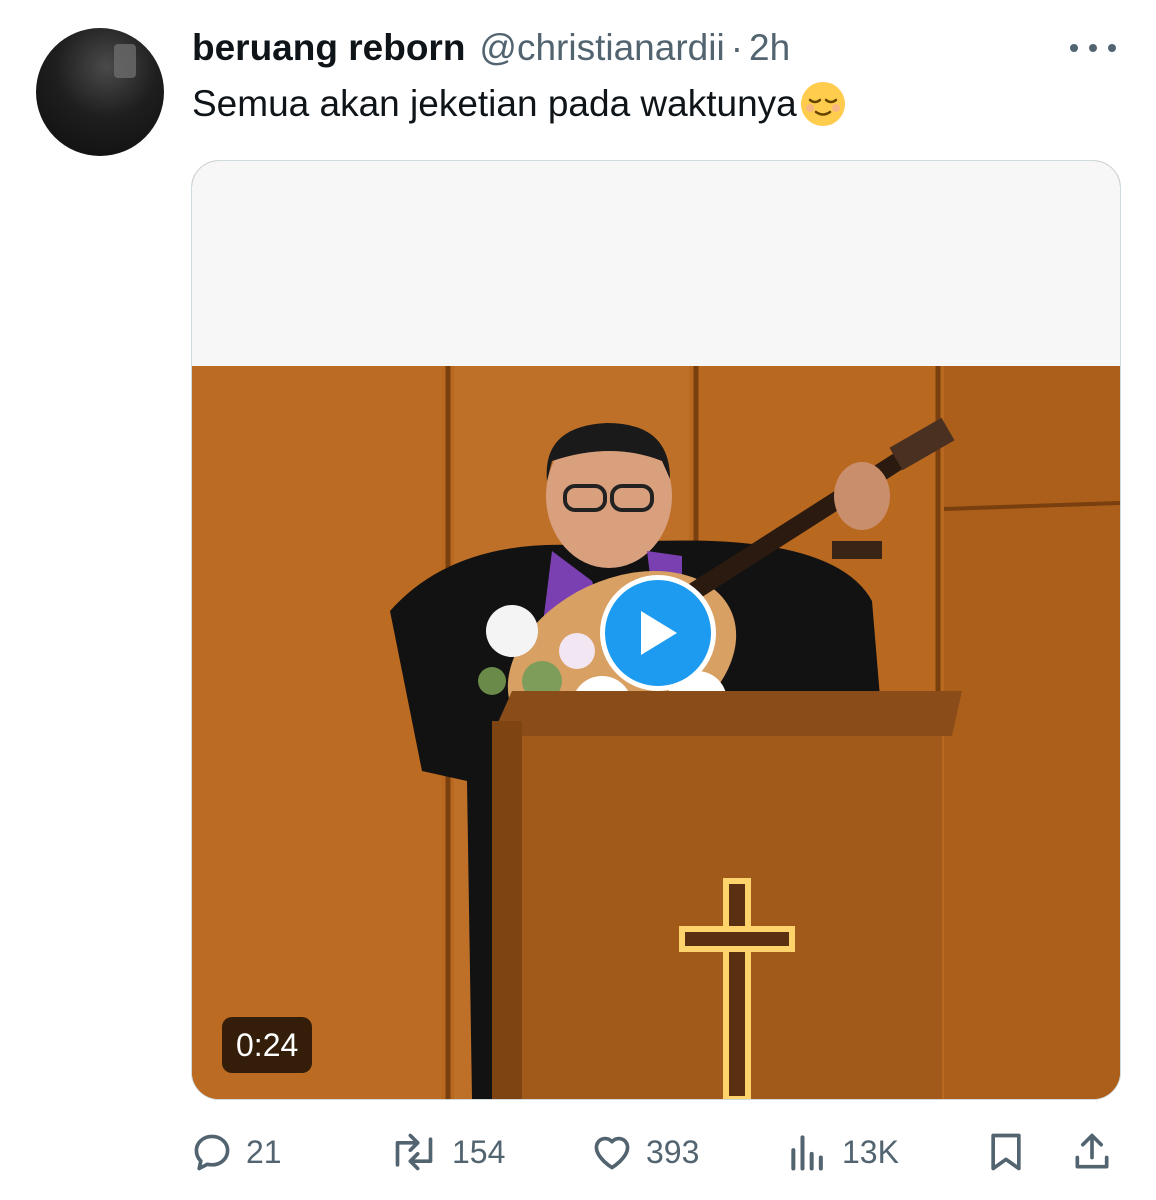 The width and height of the screenshot is (1156, 1200). I want to click on views-button: 13K, so click(842, 1152).